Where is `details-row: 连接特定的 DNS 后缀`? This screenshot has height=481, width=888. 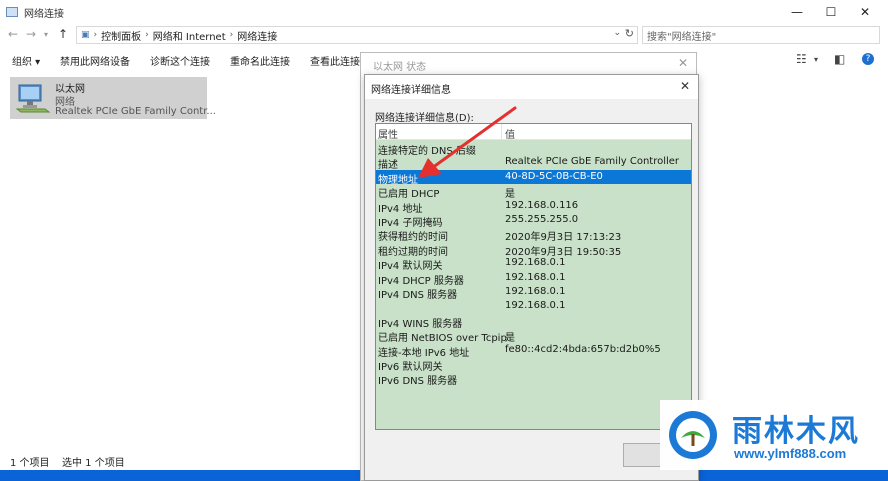
details-row: 连接特定的 DNS 后缀 is located at coordinates (533, 149).